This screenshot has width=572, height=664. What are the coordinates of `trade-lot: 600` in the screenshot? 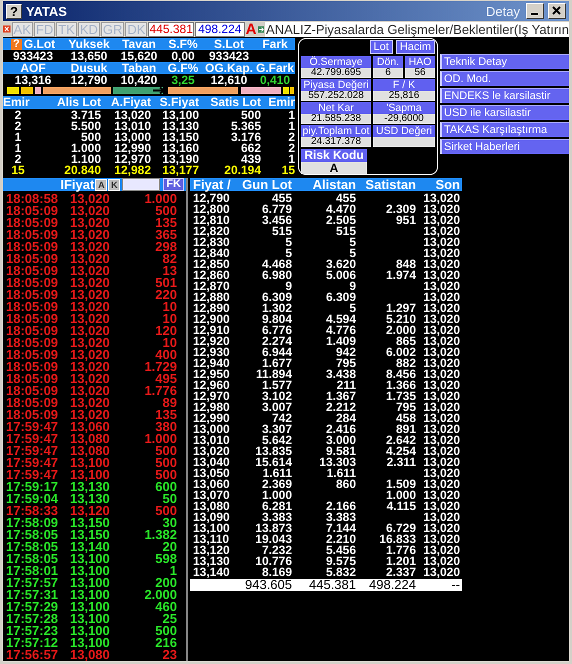 It's located at (165, 487).